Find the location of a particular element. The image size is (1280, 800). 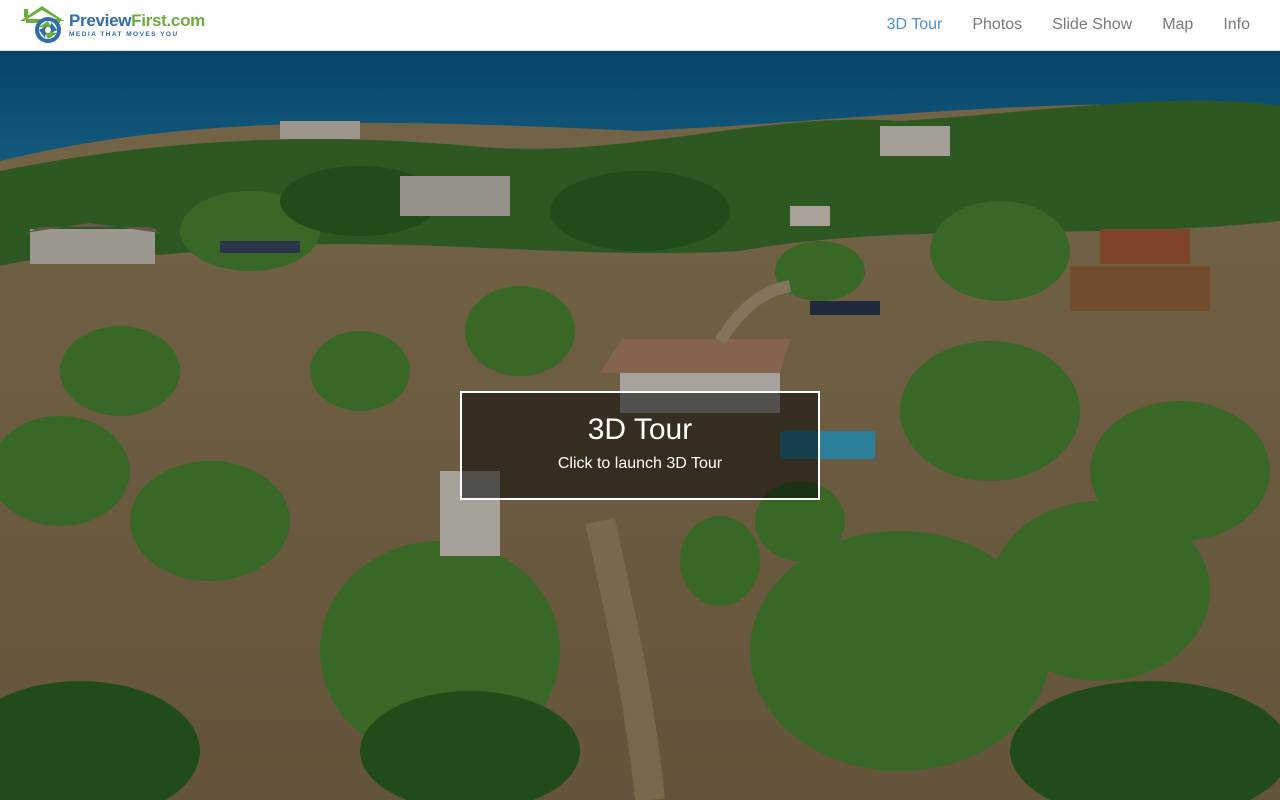

brand-tagline: MEDIA THAT MOVES YOU is located at coordinates (124, 34).